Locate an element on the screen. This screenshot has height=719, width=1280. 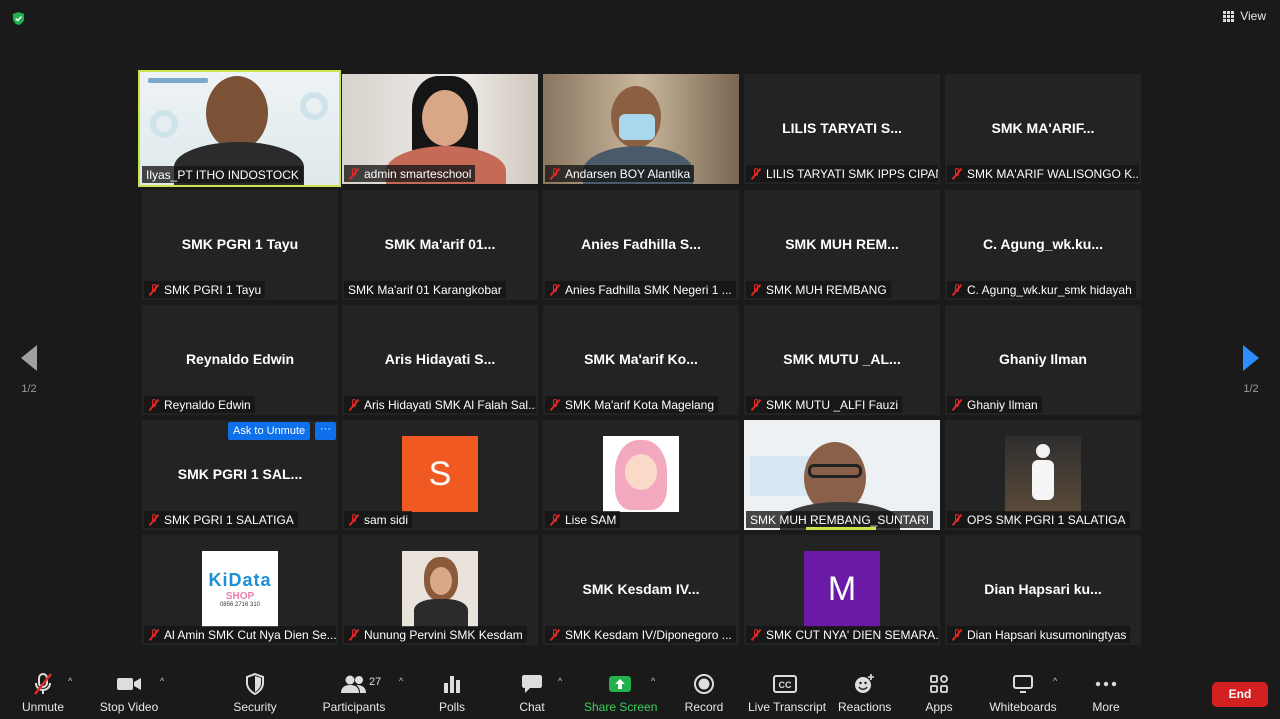
whiteboards-options-caret-icon: ^ is located at coordinates (1055, 681).